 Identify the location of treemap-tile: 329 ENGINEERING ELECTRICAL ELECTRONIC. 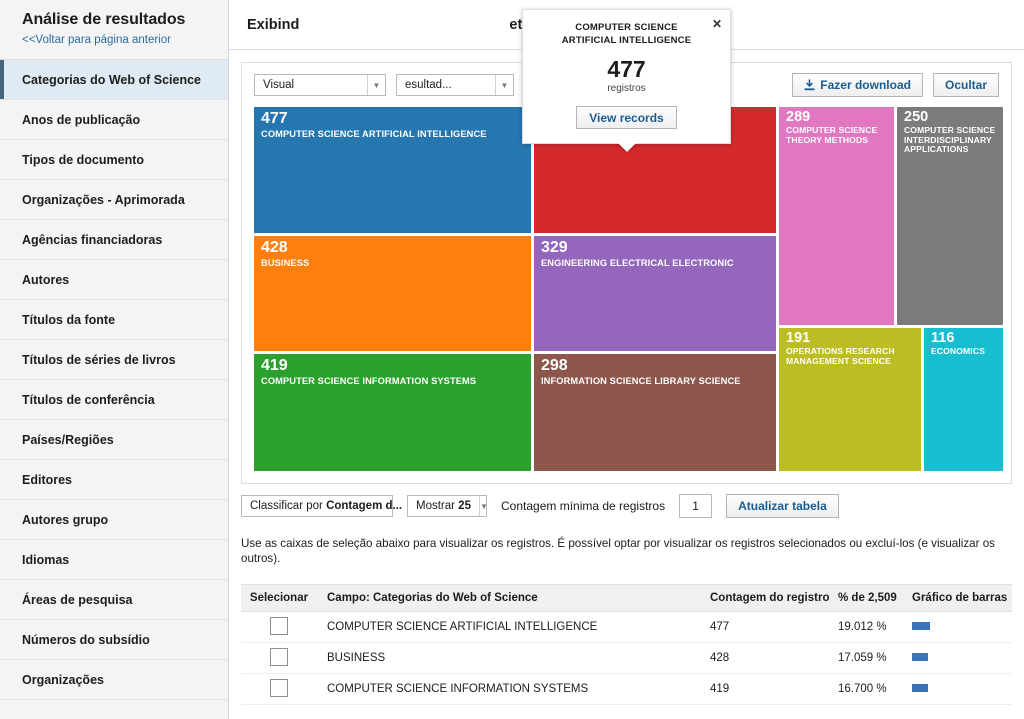
(655, 293).